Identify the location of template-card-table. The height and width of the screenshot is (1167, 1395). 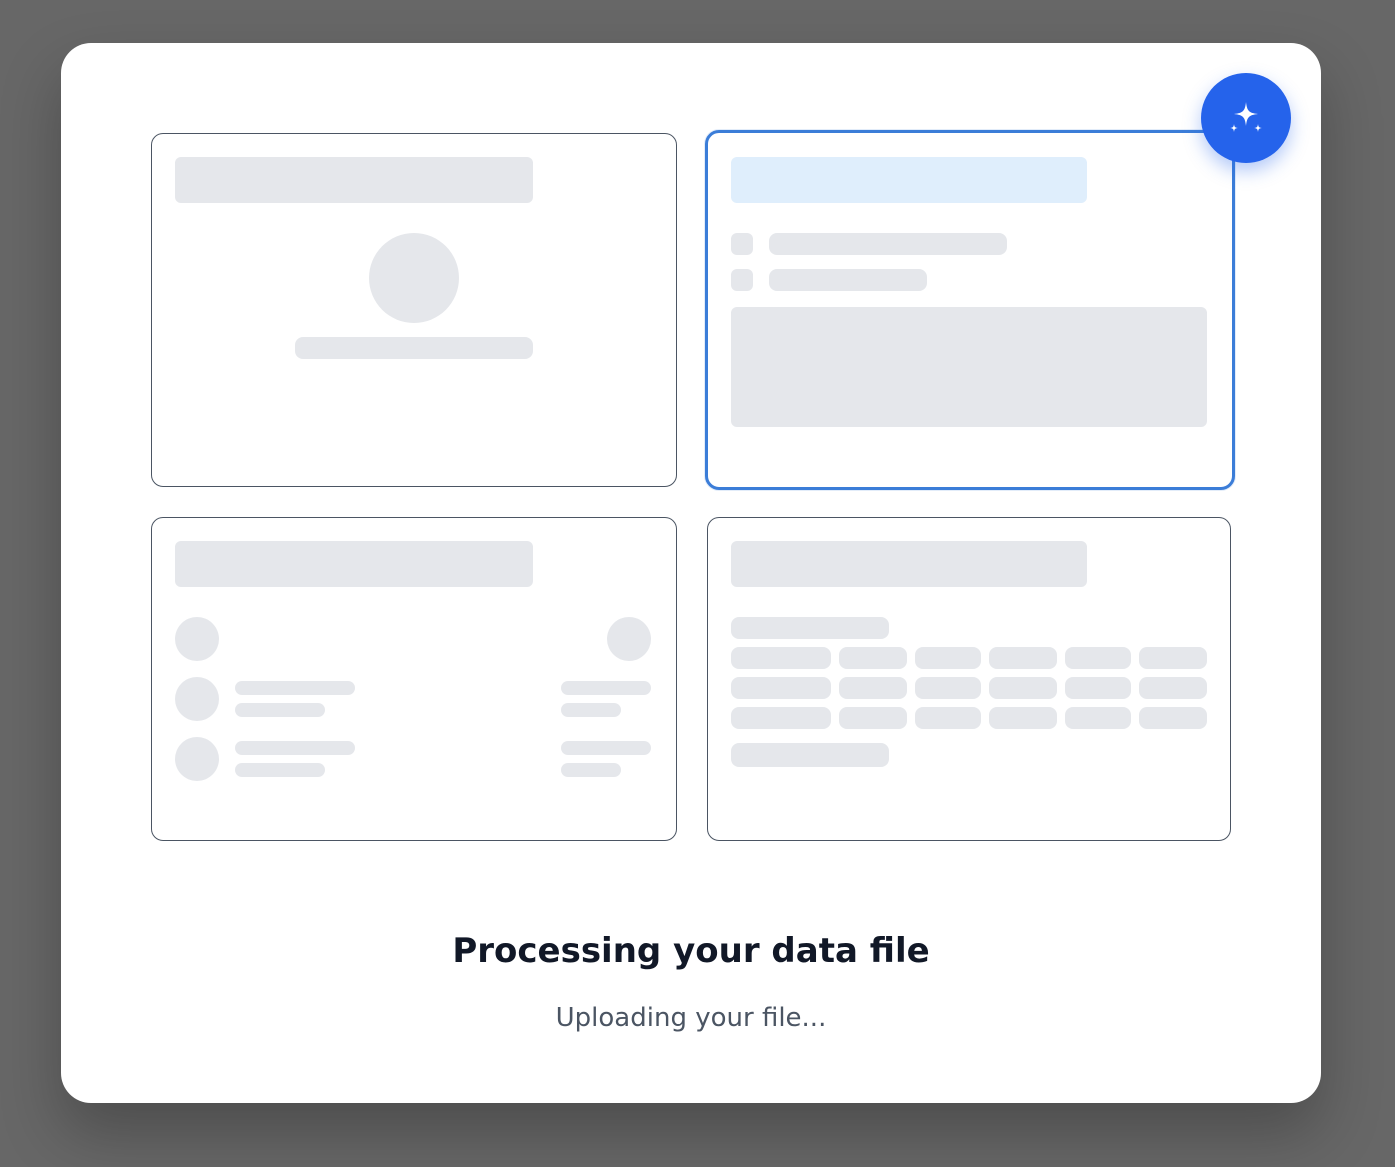
(969, 679).